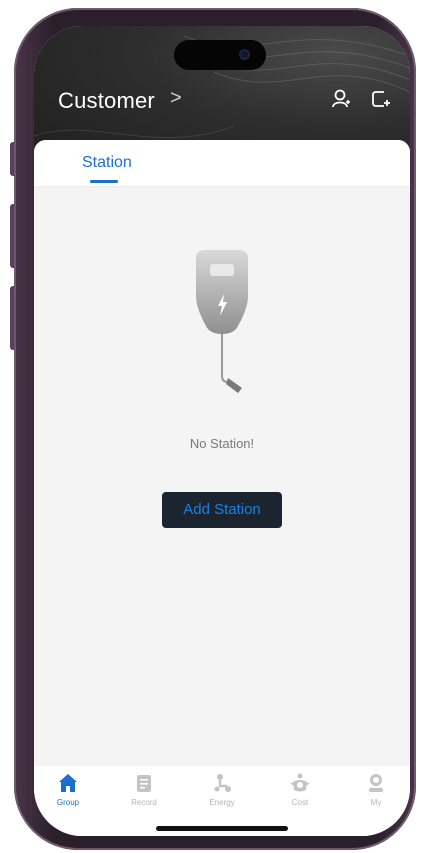 The image size is (422, 853). What do you see at coordinates (144, 794) in the screenshot?
I see `nav-item-record: Record` at bounding box center [144, 794].